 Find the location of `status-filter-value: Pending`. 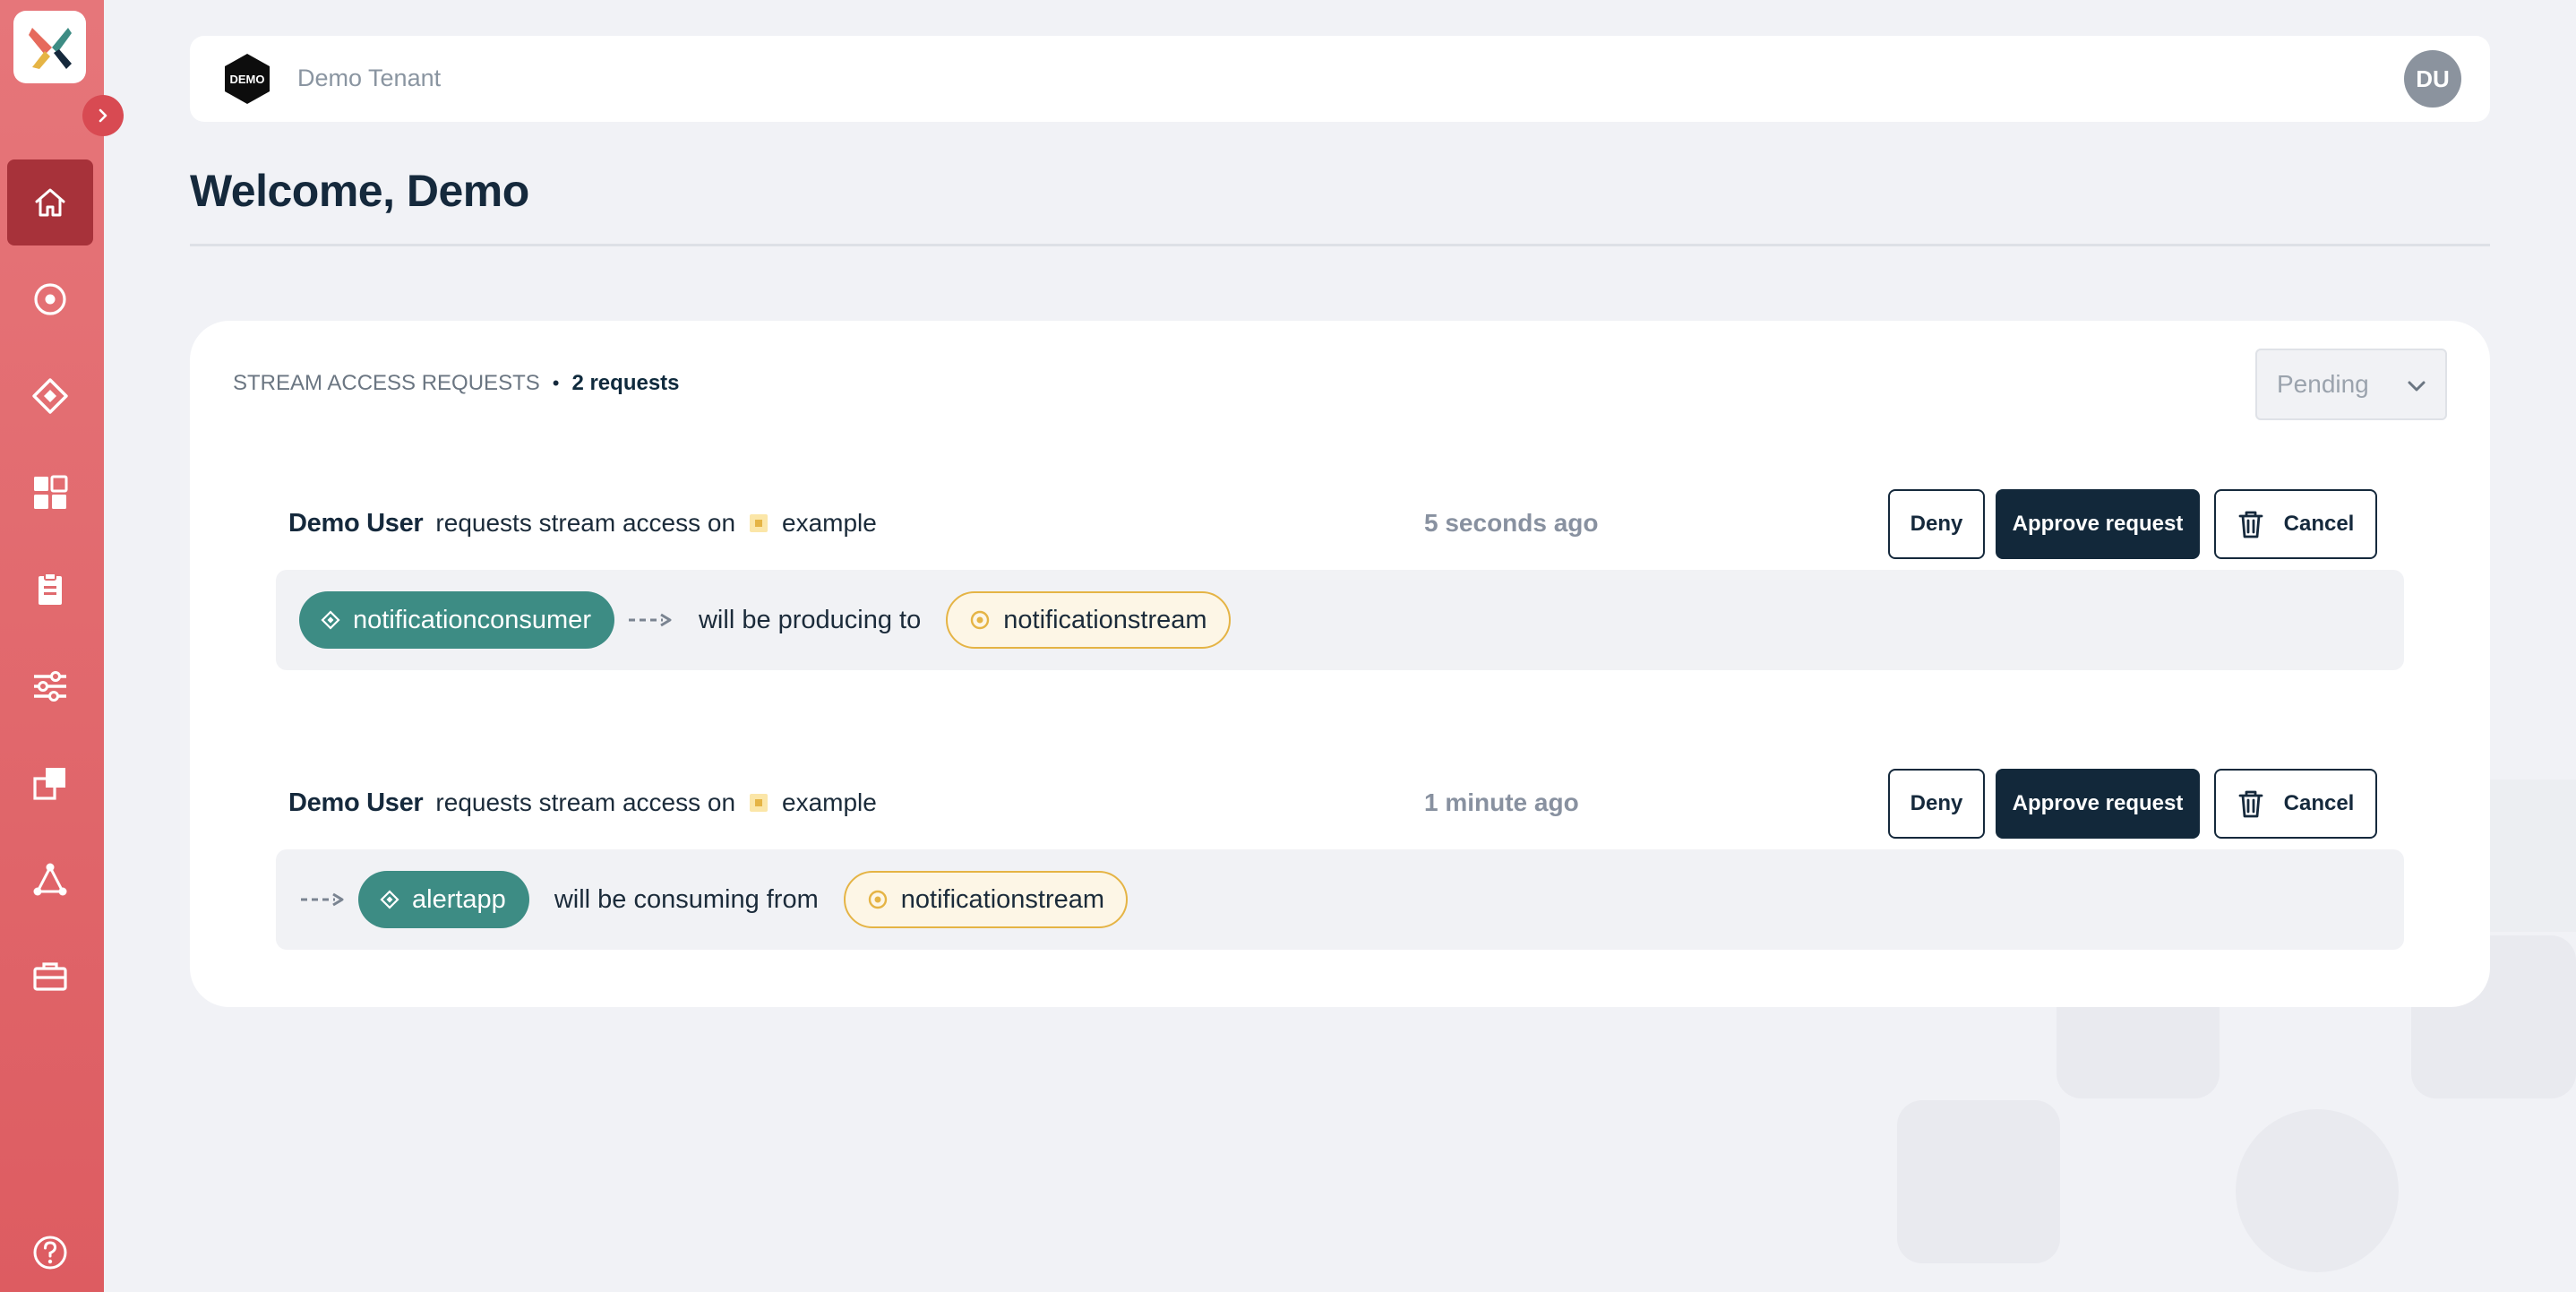

status-filter-value: Pending is located at coordinates (2323, 384).